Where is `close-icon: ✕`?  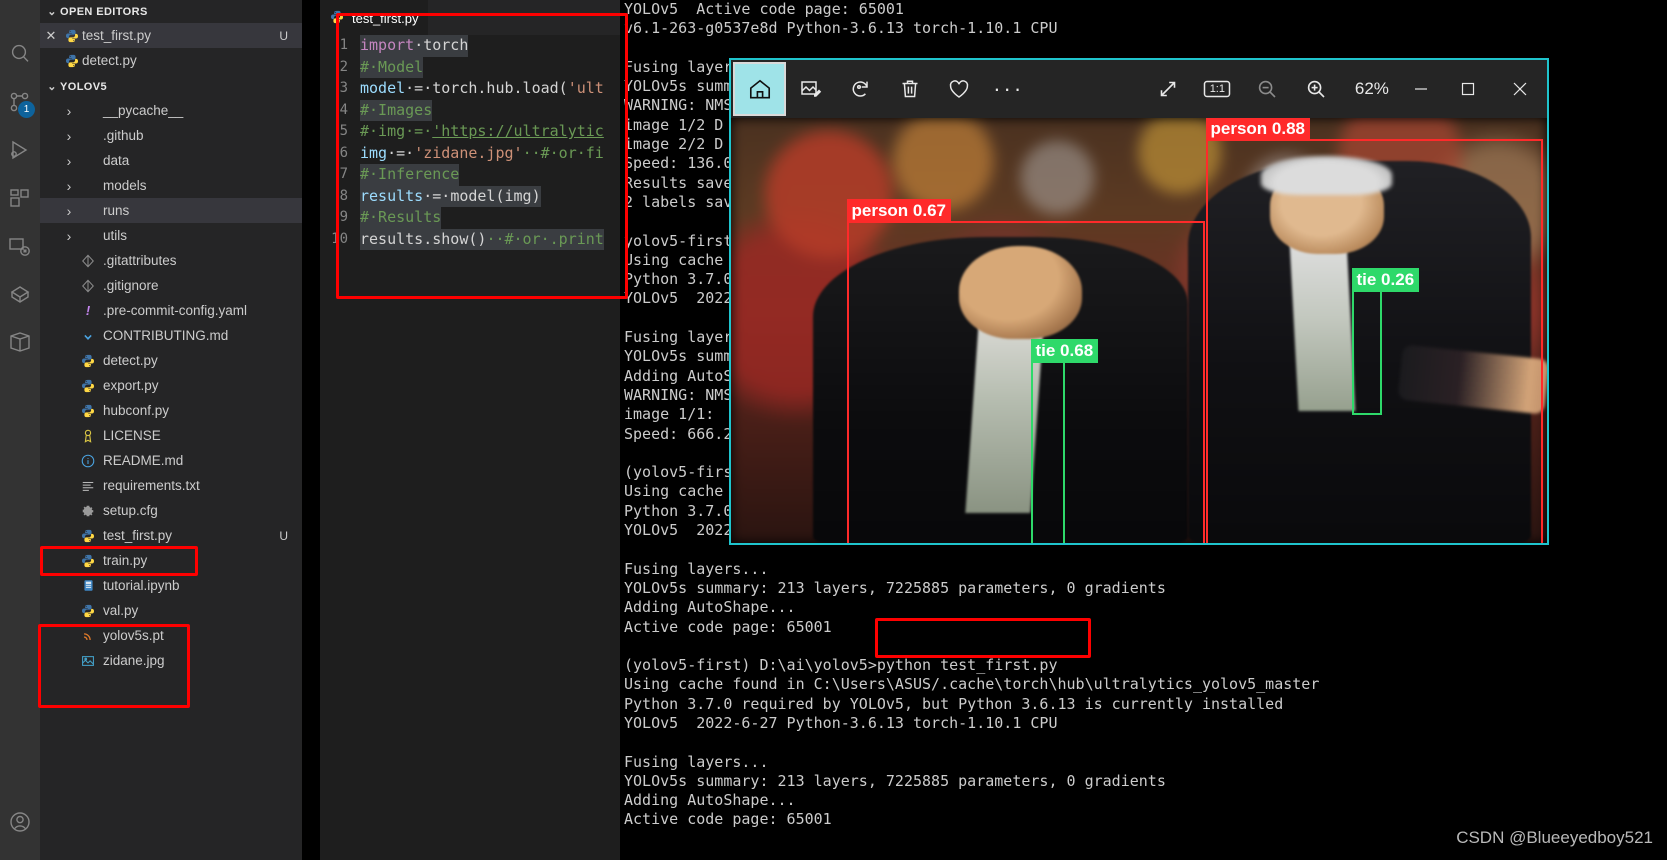 close-icon: ✕ is located at coordinates (51, 36).